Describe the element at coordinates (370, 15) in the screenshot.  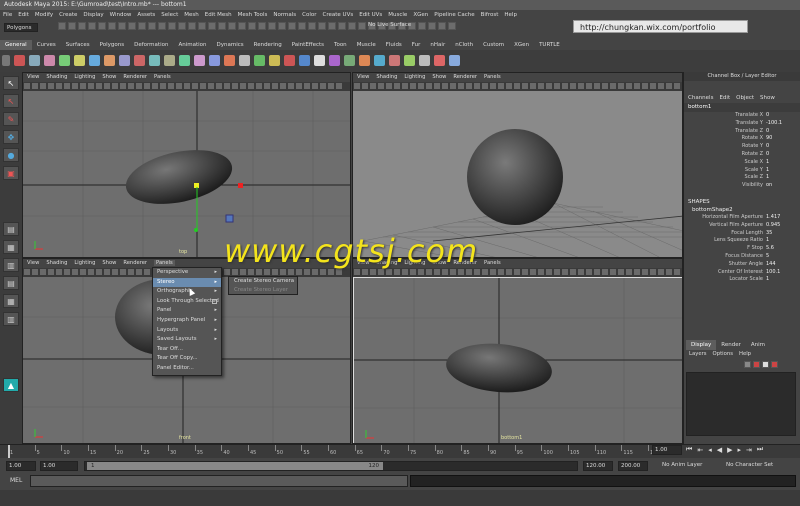
I see `menu-edit-uvs: Edit UVs` at that location.